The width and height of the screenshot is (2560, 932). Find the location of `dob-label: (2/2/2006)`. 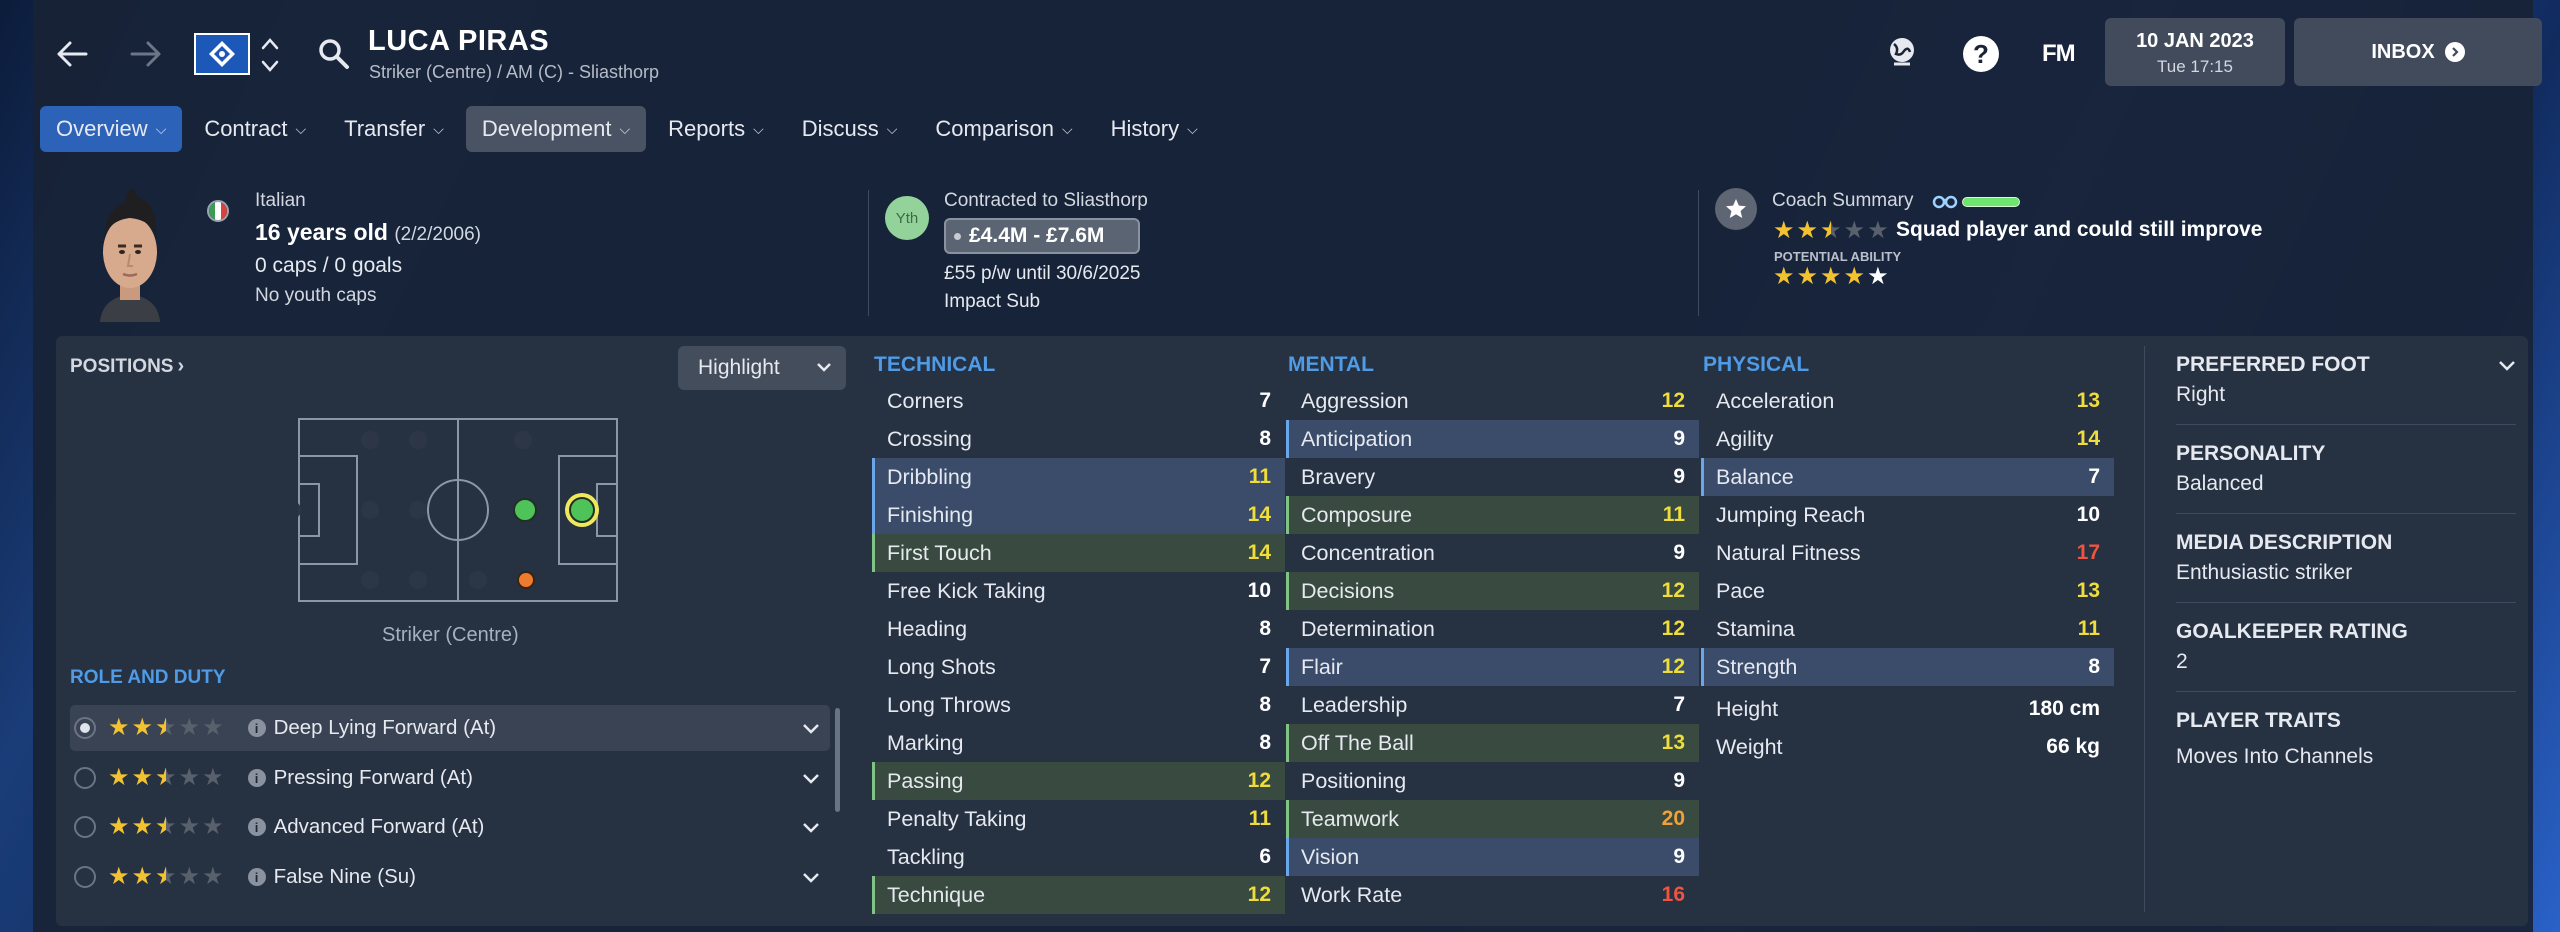

dob-label: (2/2/2006) is located at coordinates (437, 234).